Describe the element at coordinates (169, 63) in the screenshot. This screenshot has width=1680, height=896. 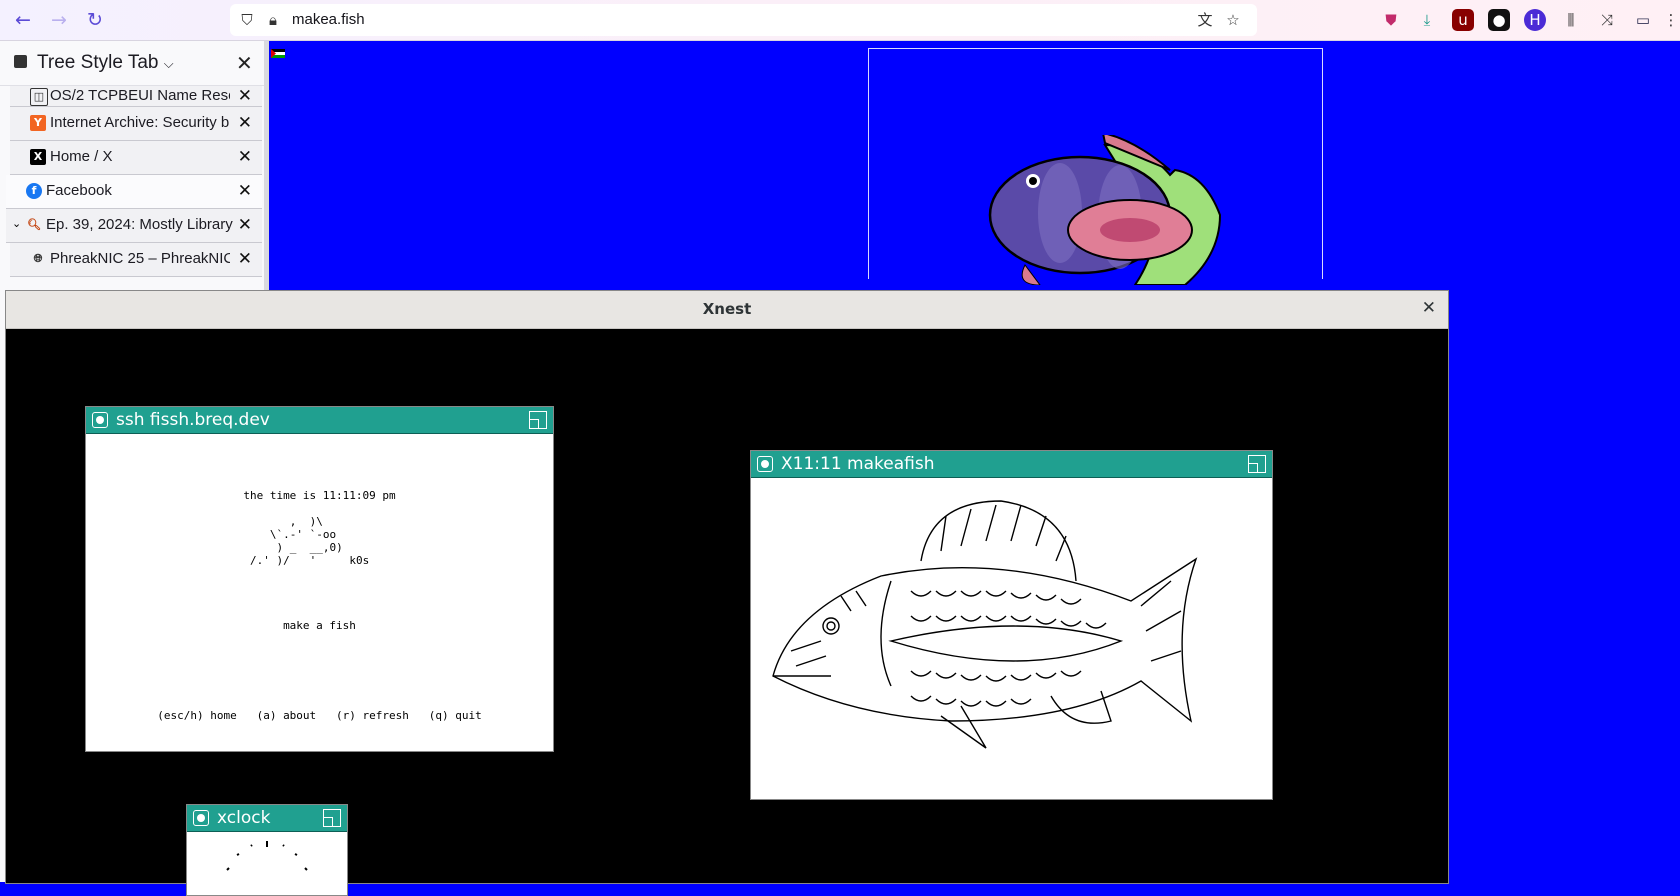
I see `chevron-down-icon: ⌵` at that location.